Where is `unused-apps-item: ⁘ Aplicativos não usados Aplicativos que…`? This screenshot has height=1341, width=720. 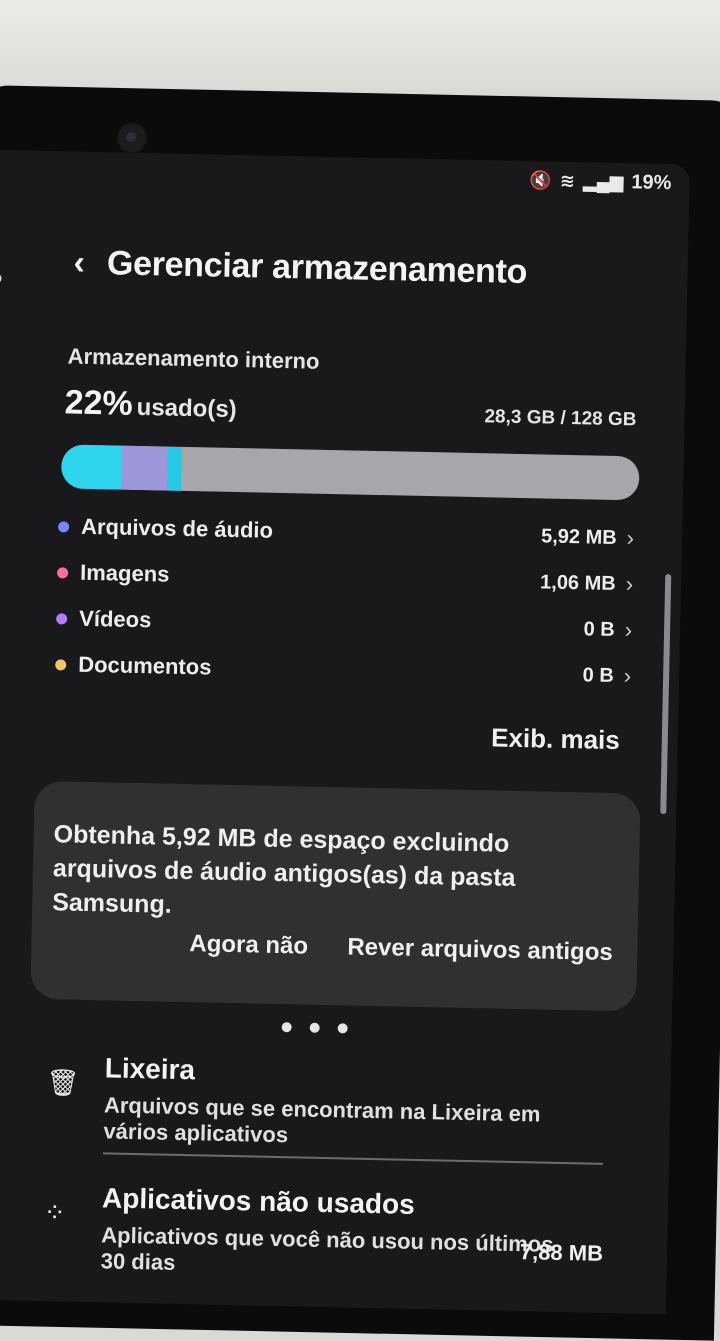 unused-apps-item: ⁘ Aplicativos não usados Aplicativos que… is located at coordinates (328, 1237).